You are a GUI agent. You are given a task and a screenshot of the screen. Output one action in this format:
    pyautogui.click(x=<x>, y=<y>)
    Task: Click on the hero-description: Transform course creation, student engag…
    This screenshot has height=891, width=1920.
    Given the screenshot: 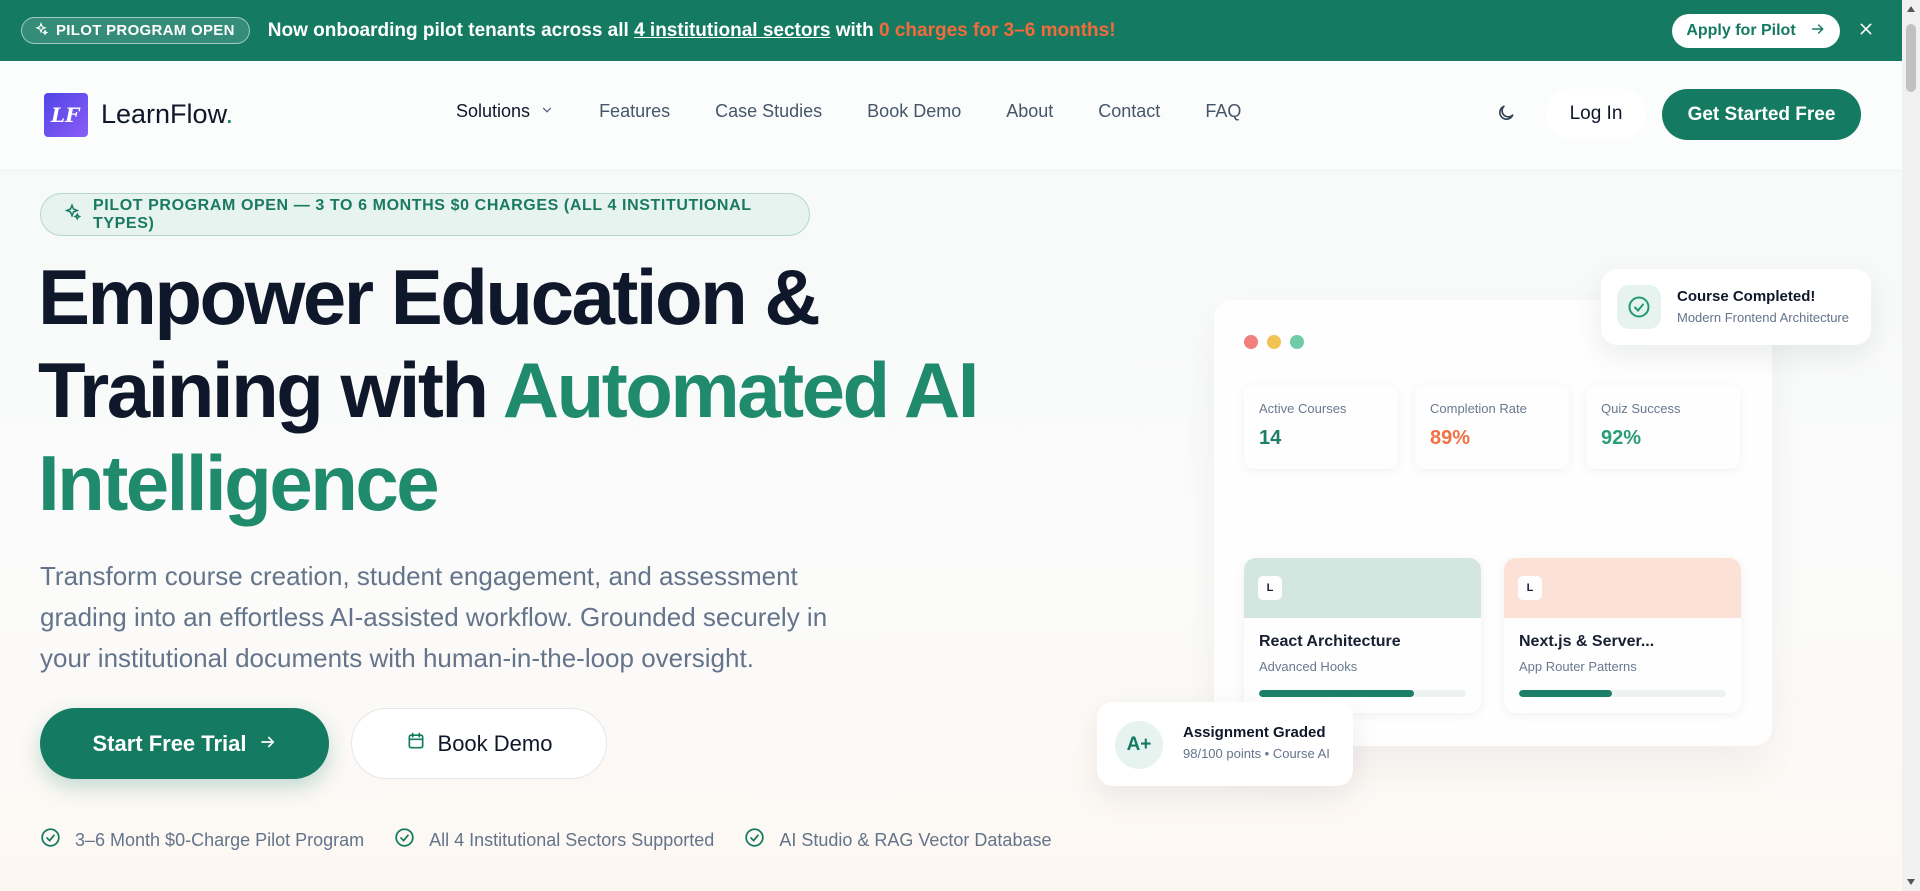 What is the action you would take?
    pyautogui.click(x=434, y=617)
    